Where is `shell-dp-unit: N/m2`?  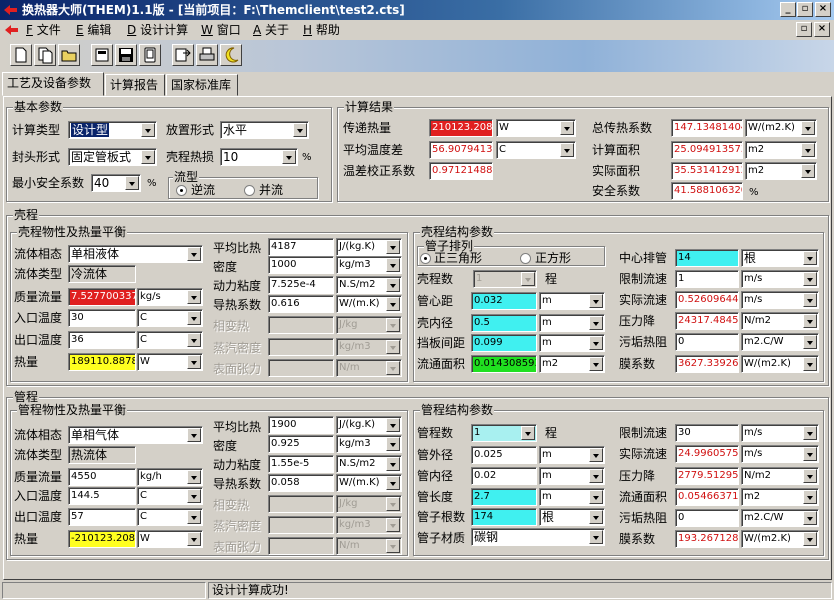 shell-dp-unit: N/m2 is located at coordinates (780, 321).